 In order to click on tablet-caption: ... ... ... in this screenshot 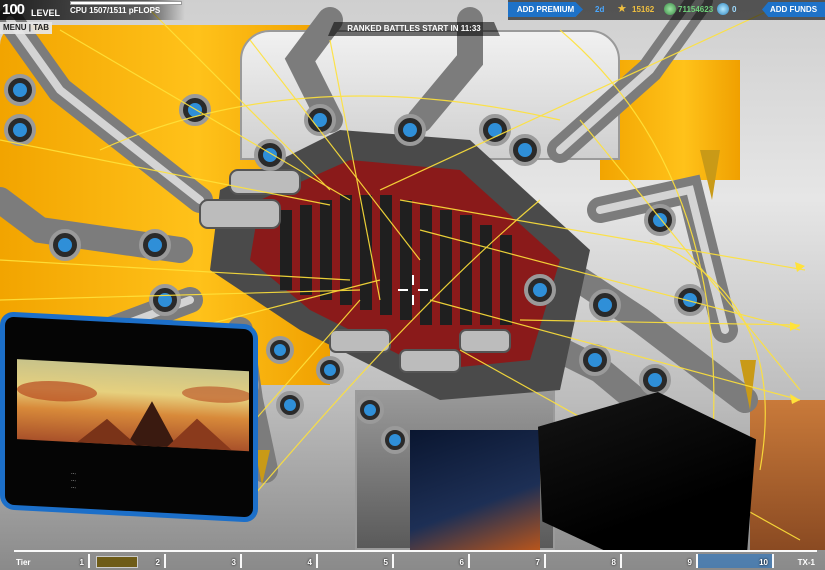, I will do `click(131, 483)`.